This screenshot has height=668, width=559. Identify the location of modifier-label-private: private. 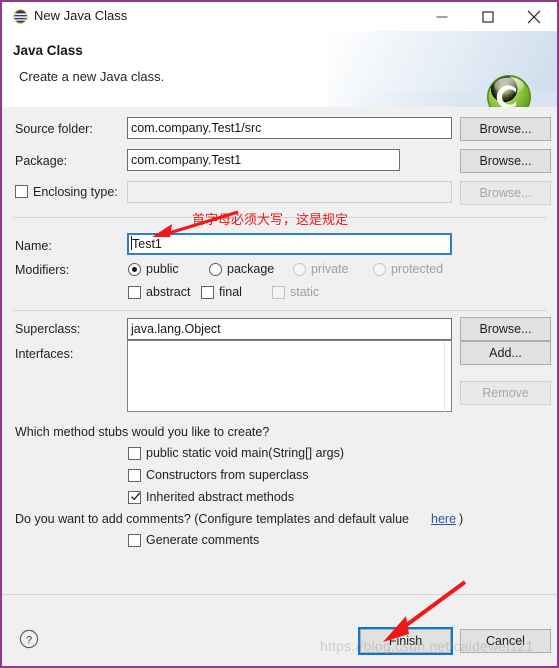
(330, 269).